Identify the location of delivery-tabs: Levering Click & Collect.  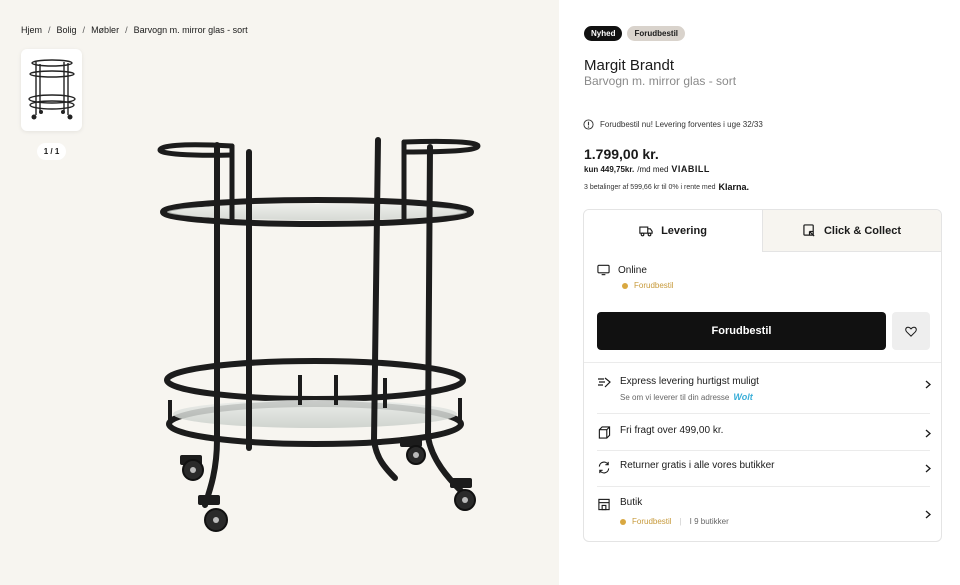
(762, 231).